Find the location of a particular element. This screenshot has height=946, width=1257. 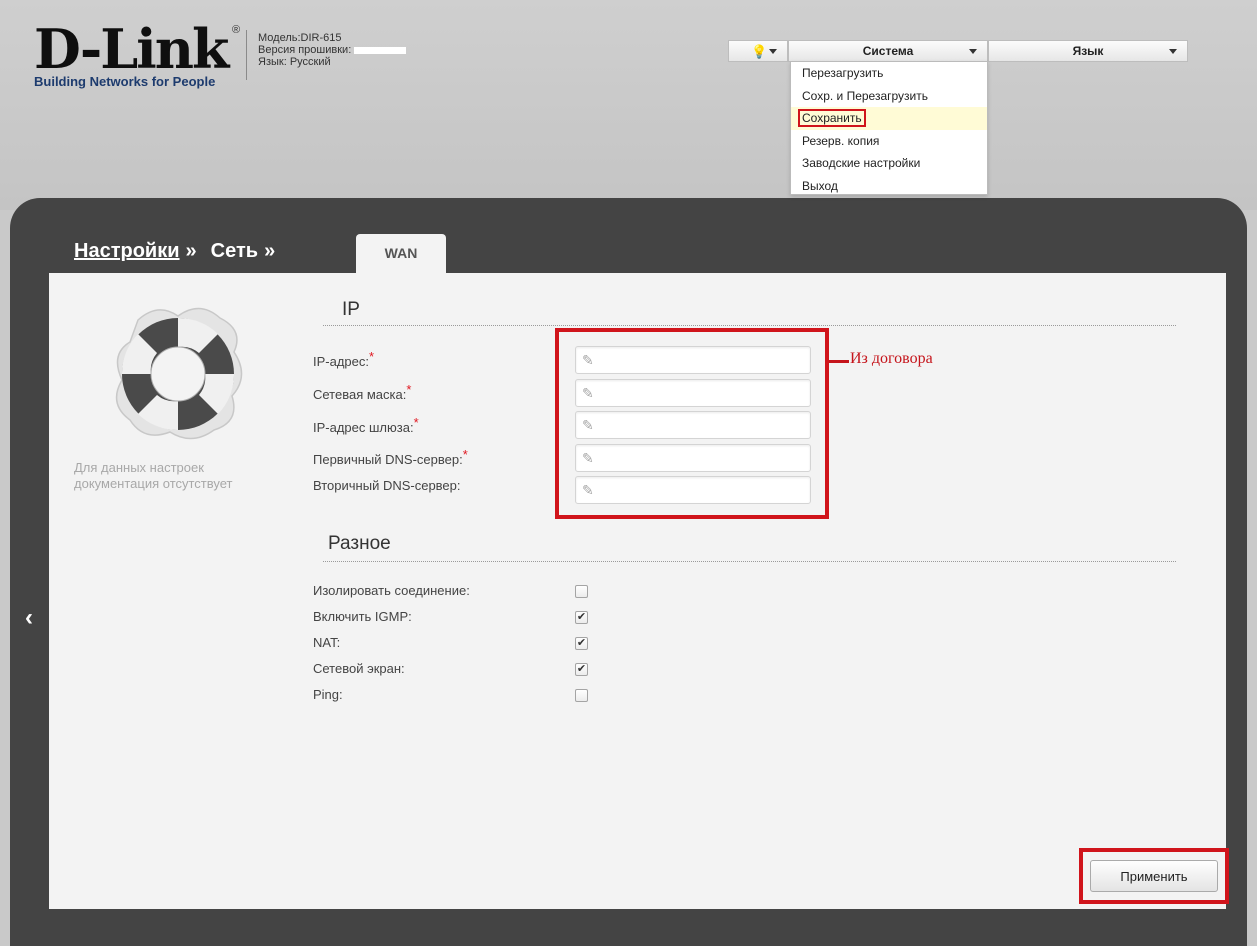

firewall-label: Сетевой экран: is located at coordinates (359, 668).